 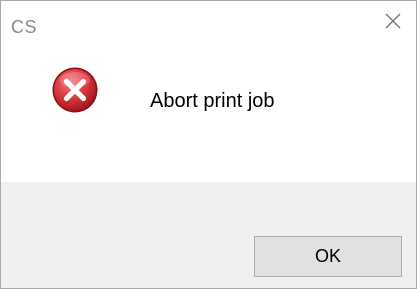 I want to click on close-button, so click(x=393, y=21).